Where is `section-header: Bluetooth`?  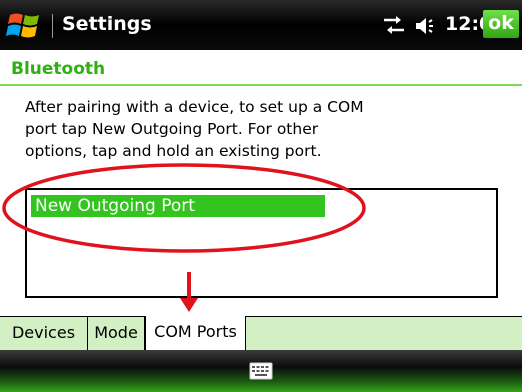
section-header: Bluetooth is located at coordinates (261, 68).